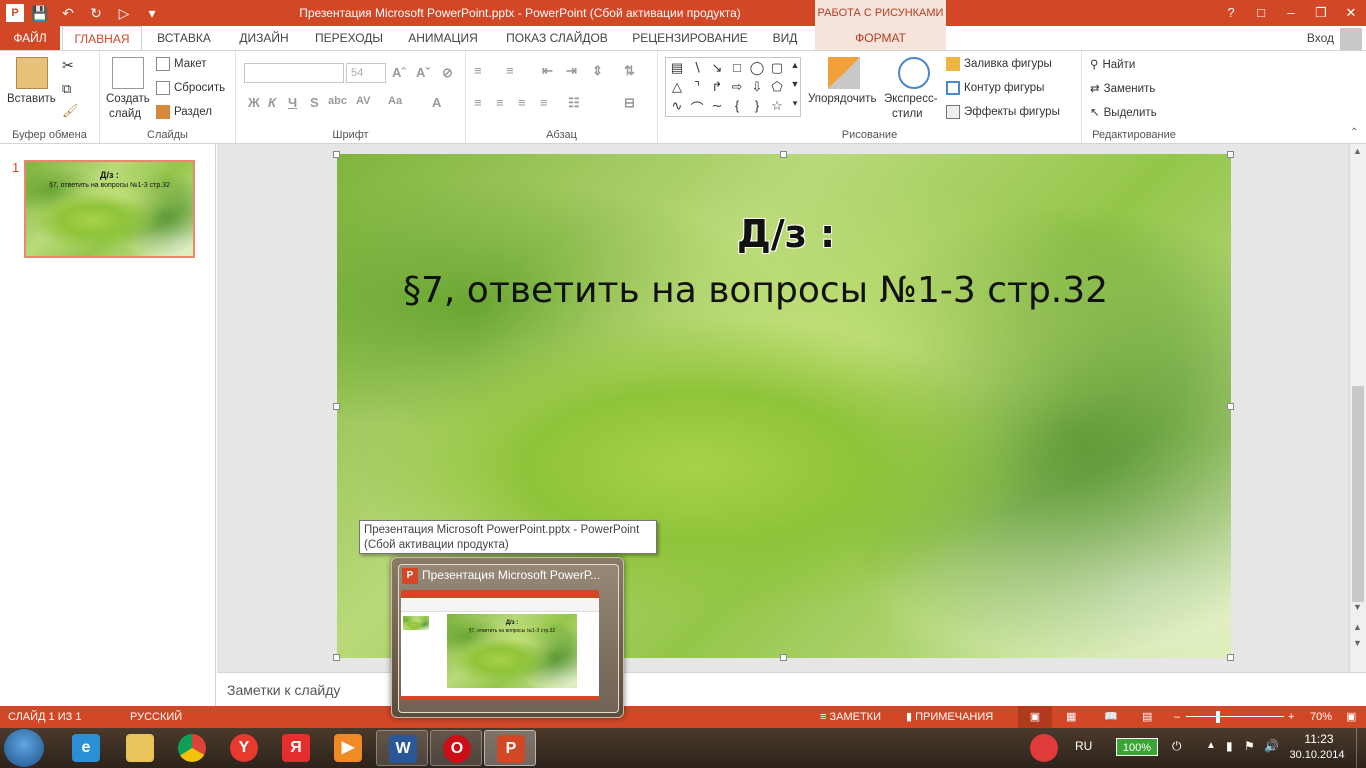 The image size is (1366, 768). Describe the element at coordinates (1321, 13) in the screenshot. I see `restore-button: ❐` at that location.